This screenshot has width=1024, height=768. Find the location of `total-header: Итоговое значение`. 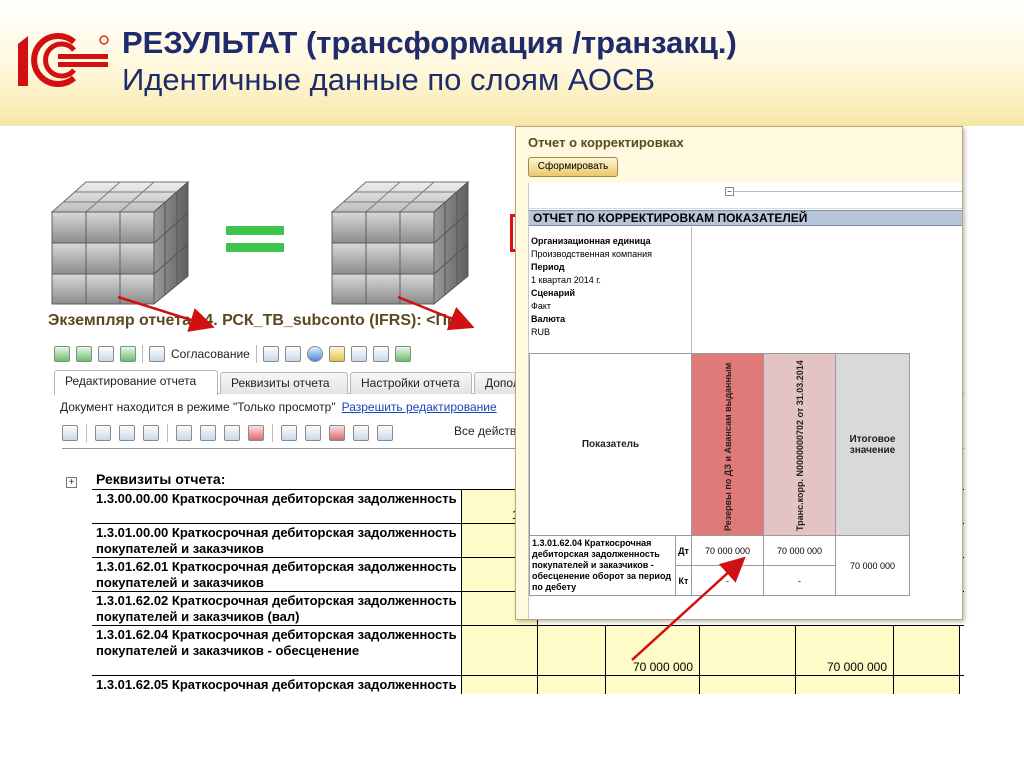

total-header: Итоговое значение is located at coordinates (872, 444).